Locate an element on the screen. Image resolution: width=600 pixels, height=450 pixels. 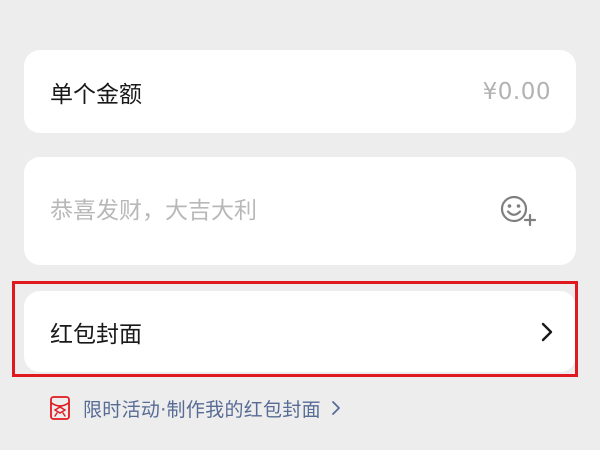
amount-value: ¥0.00 is located at coordinates (517, 92).